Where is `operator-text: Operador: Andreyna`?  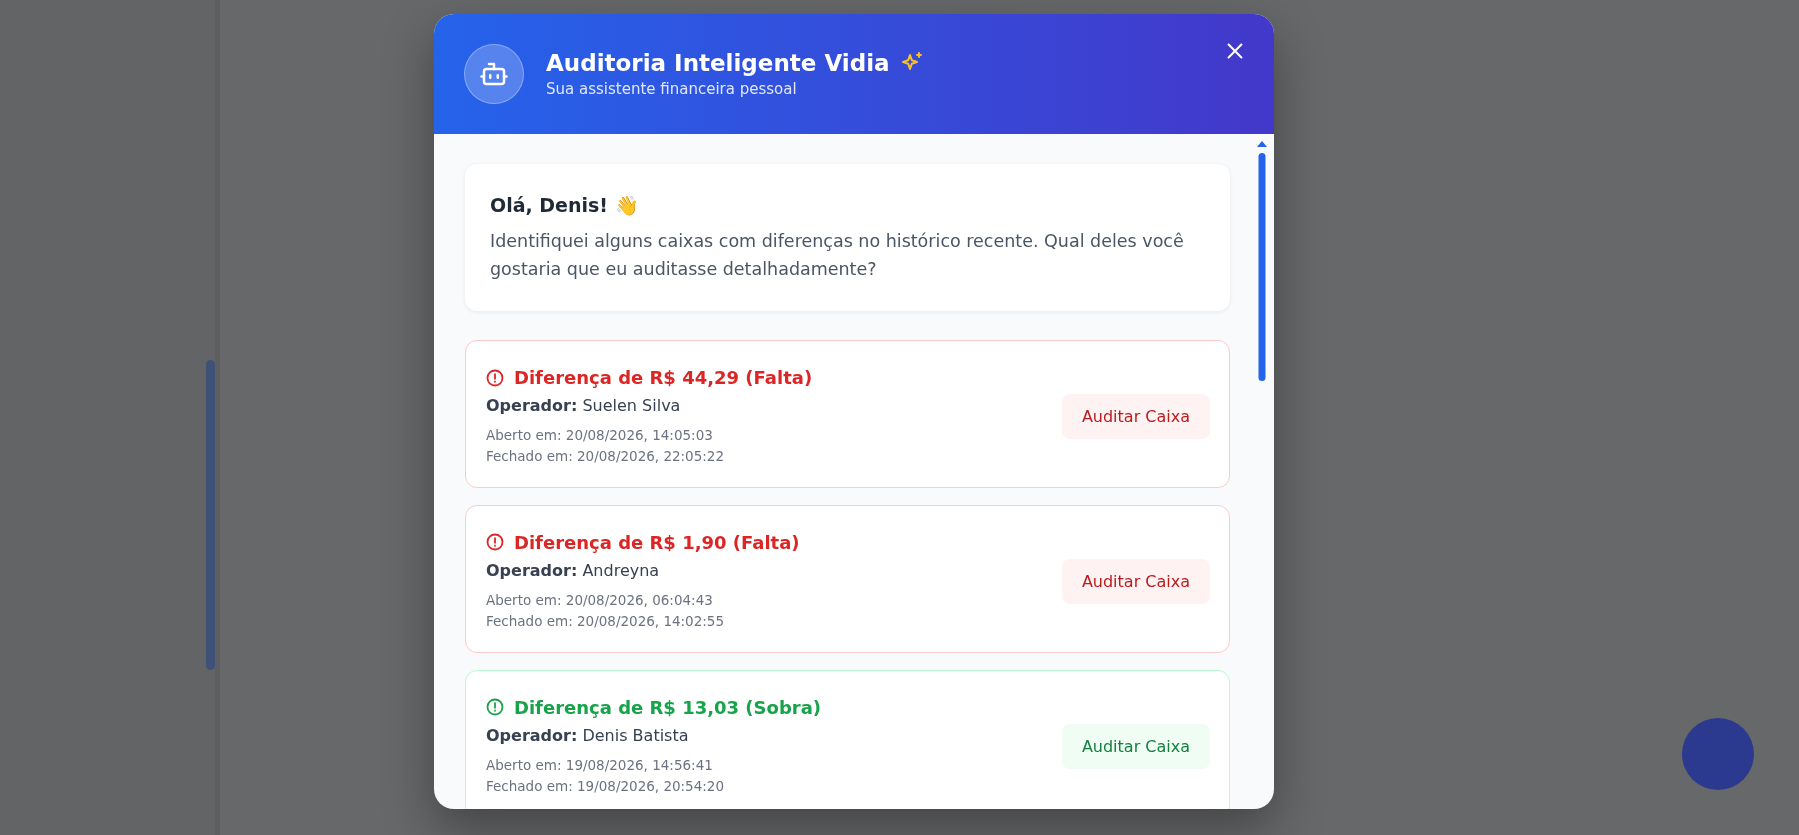
operator-text: Operador: Andreyna is located at coordinates (573, 570).